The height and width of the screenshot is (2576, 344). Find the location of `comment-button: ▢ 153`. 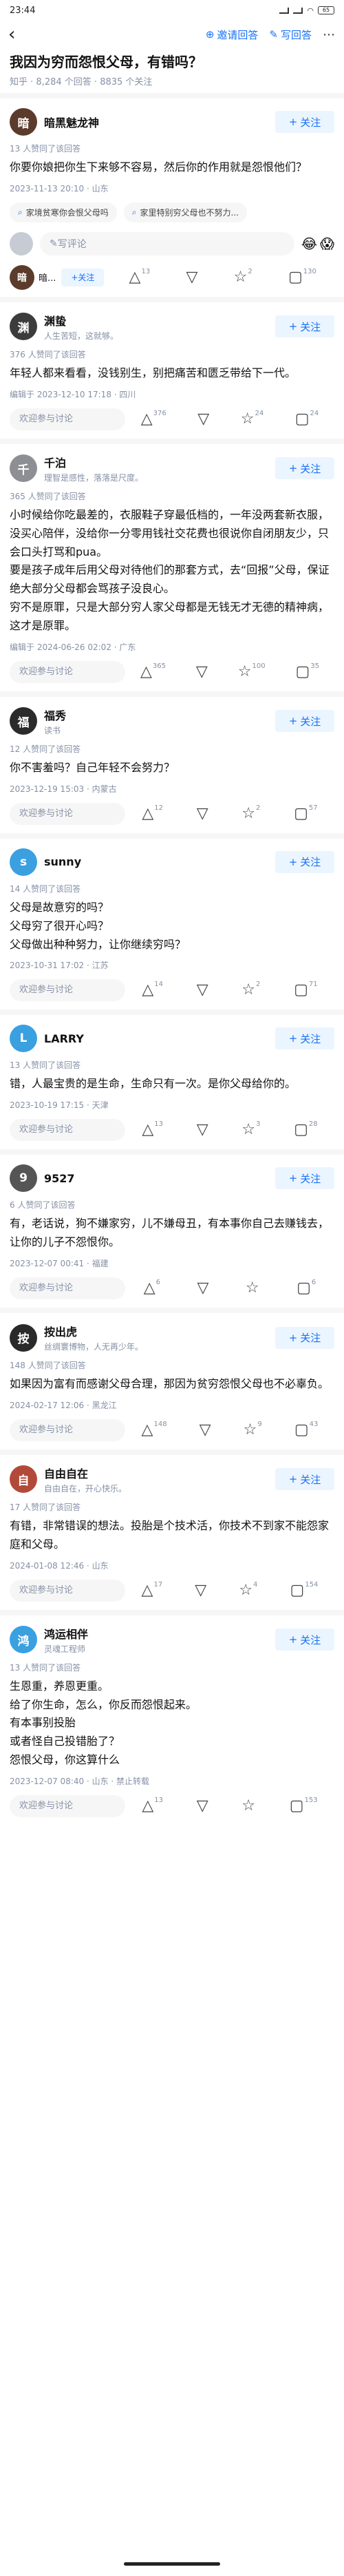

comment-button: ▢ 153 is located at coordinates (304, 1805).